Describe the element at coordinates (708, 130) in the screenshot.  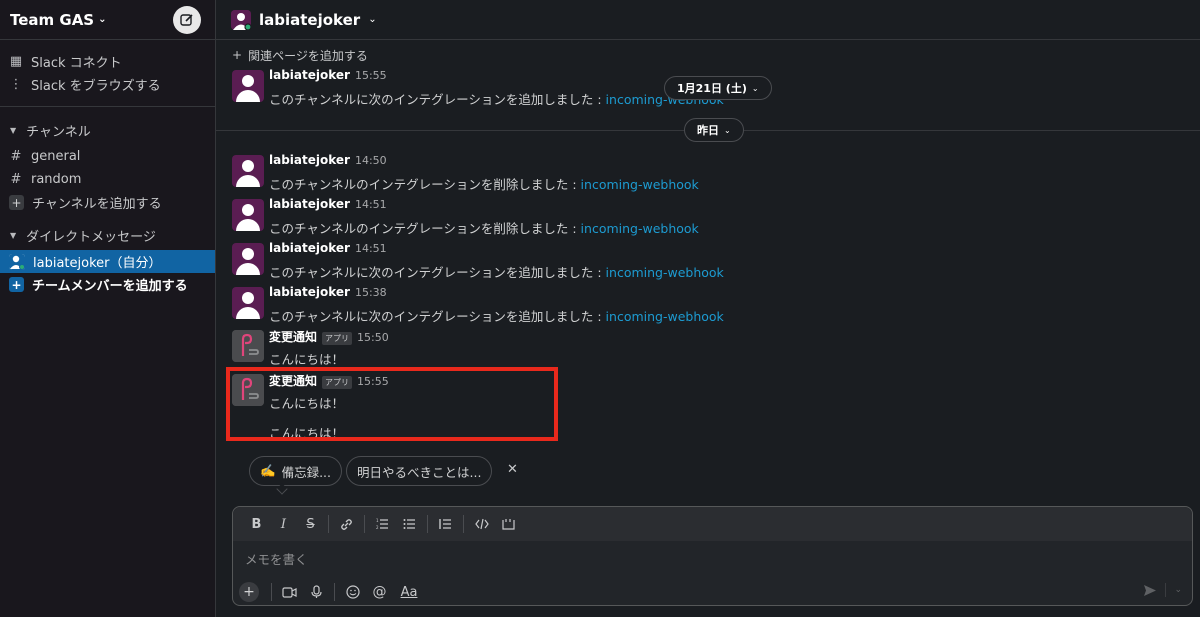
I see `date-label: 昨日` at that location.